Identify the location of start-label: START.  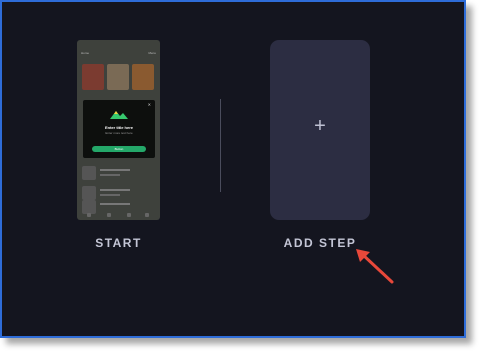
(118, 243).